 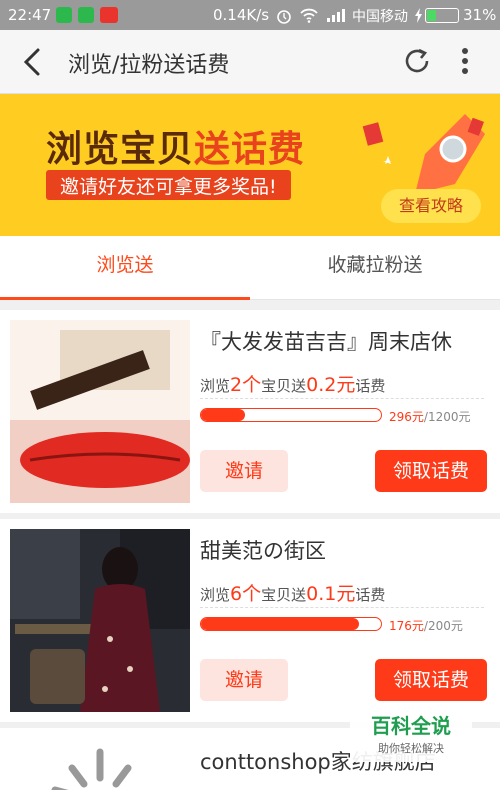 I want to click on banner-headline-a: 浏览宝贝, so click(x=120, y=149).